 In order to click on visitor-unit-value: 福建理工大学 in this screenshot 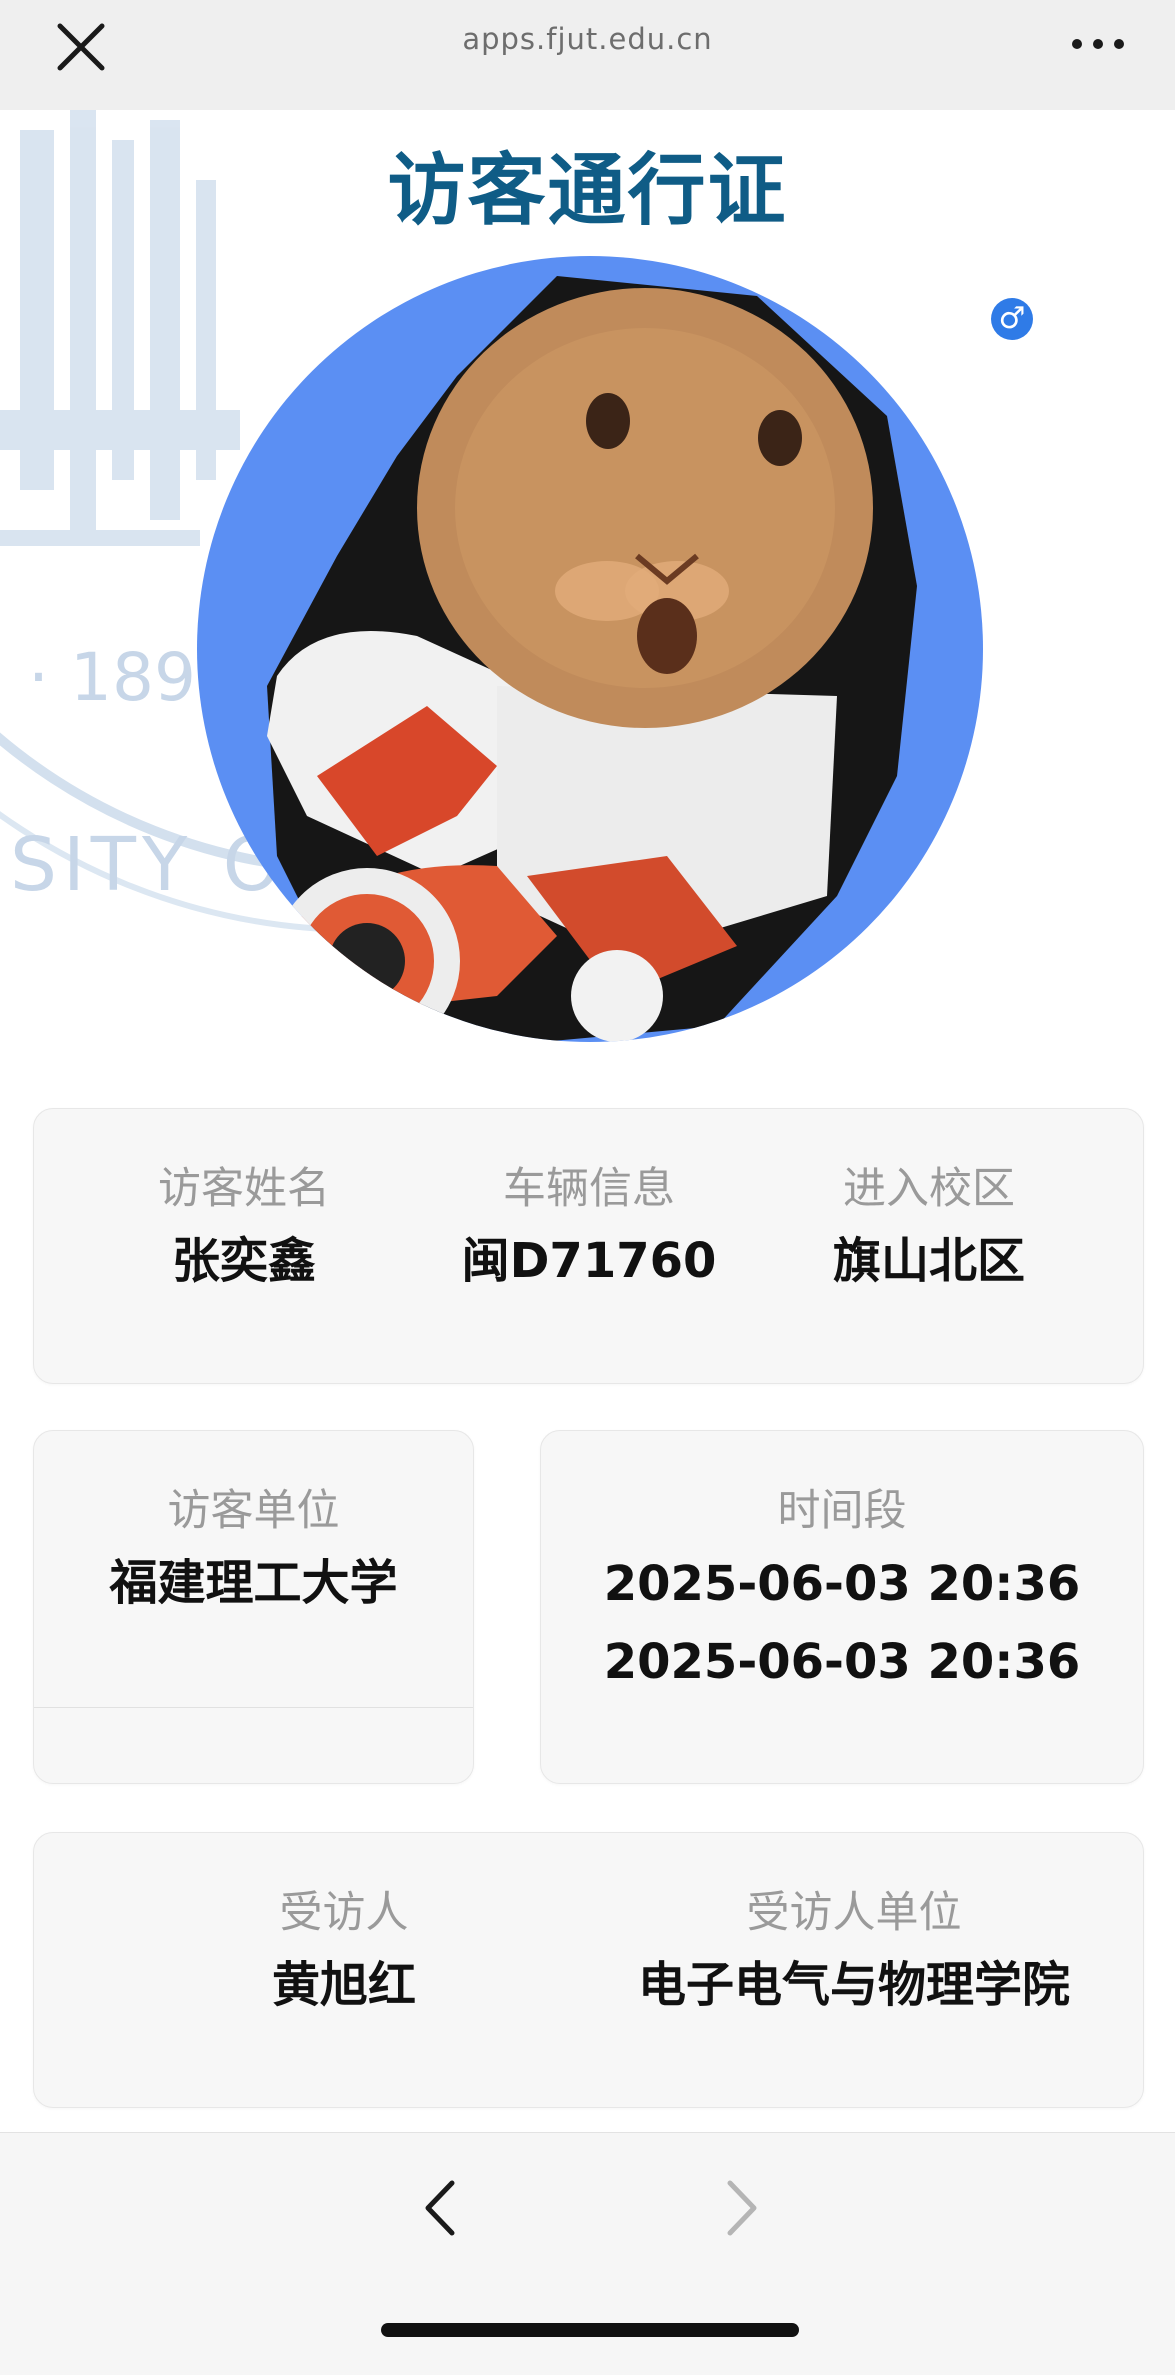, I will do `click(253, 1583)`.